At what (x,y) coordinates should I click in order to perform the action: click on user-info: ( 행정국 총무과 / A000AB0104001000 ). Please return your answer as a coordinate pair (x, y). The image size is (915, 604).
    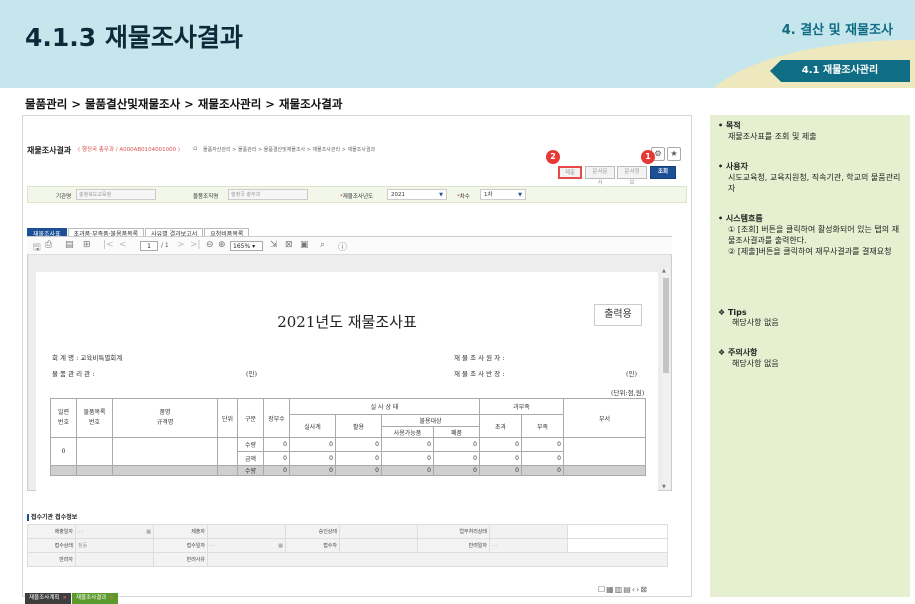
    Looking at the image, I should click on (129, 150).